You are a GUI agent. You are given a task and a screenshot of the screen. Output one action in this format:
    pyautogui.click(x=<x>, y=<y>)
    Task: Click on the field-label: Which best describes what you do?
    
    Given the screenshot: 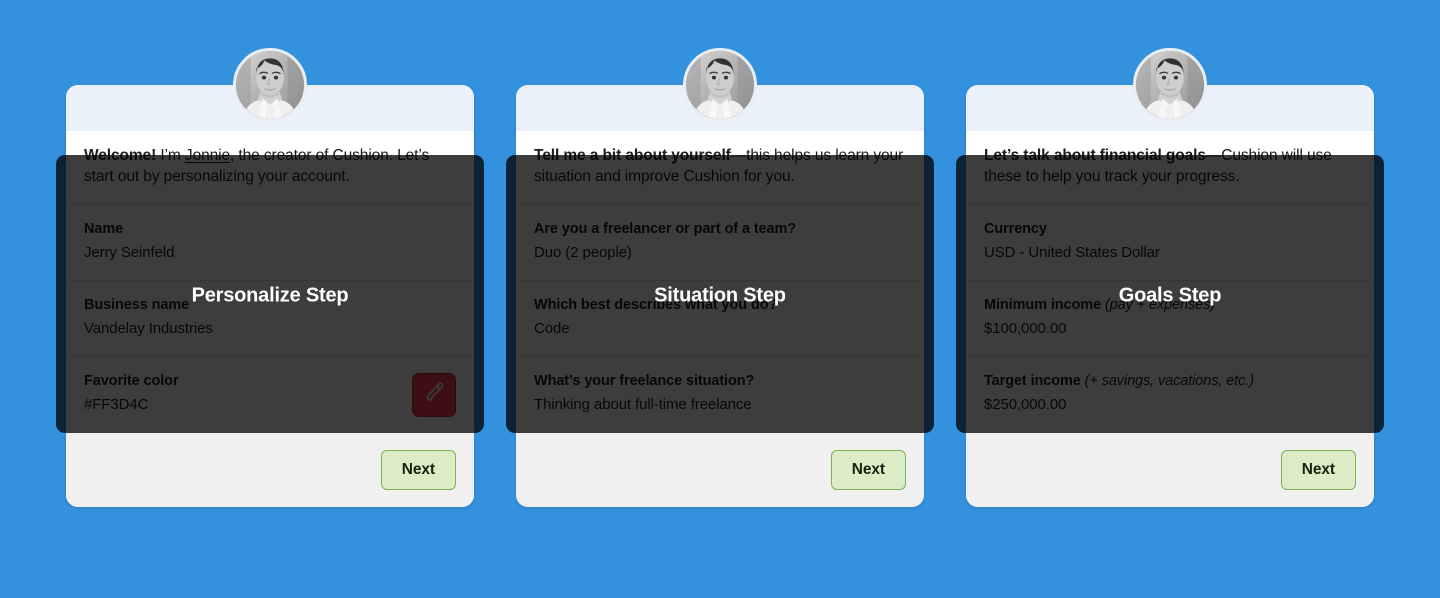 What is the action you would take?
    pyautogui.click(x=720, y=305)
    